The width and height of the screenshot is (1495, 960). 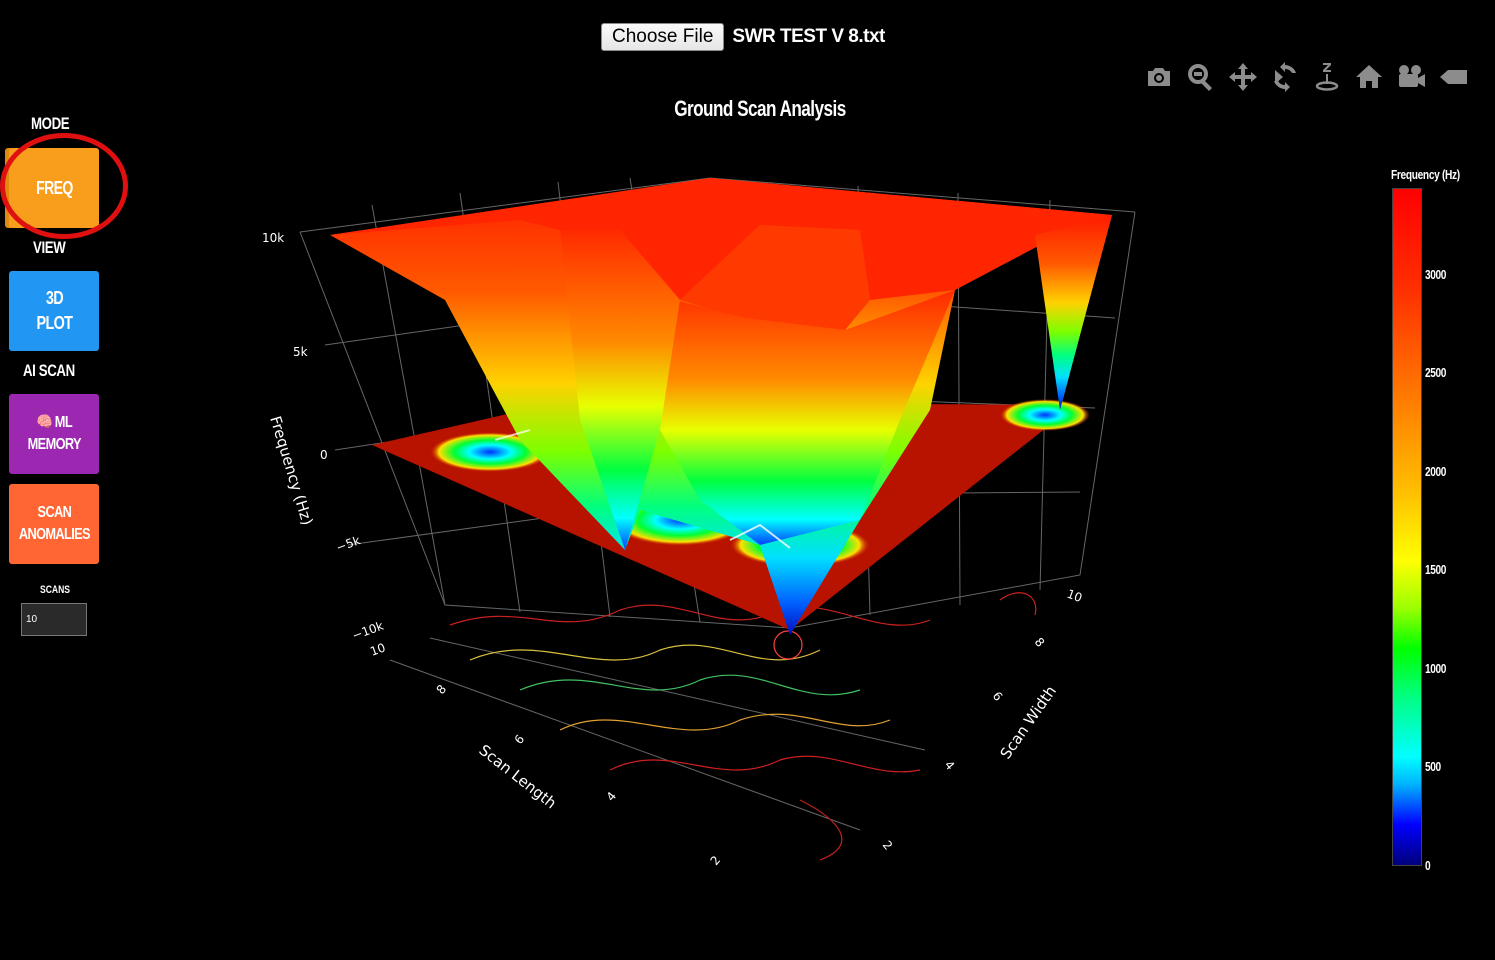 I want to click on y-axis-label: Scan Width, so click(x=1028, y=722).